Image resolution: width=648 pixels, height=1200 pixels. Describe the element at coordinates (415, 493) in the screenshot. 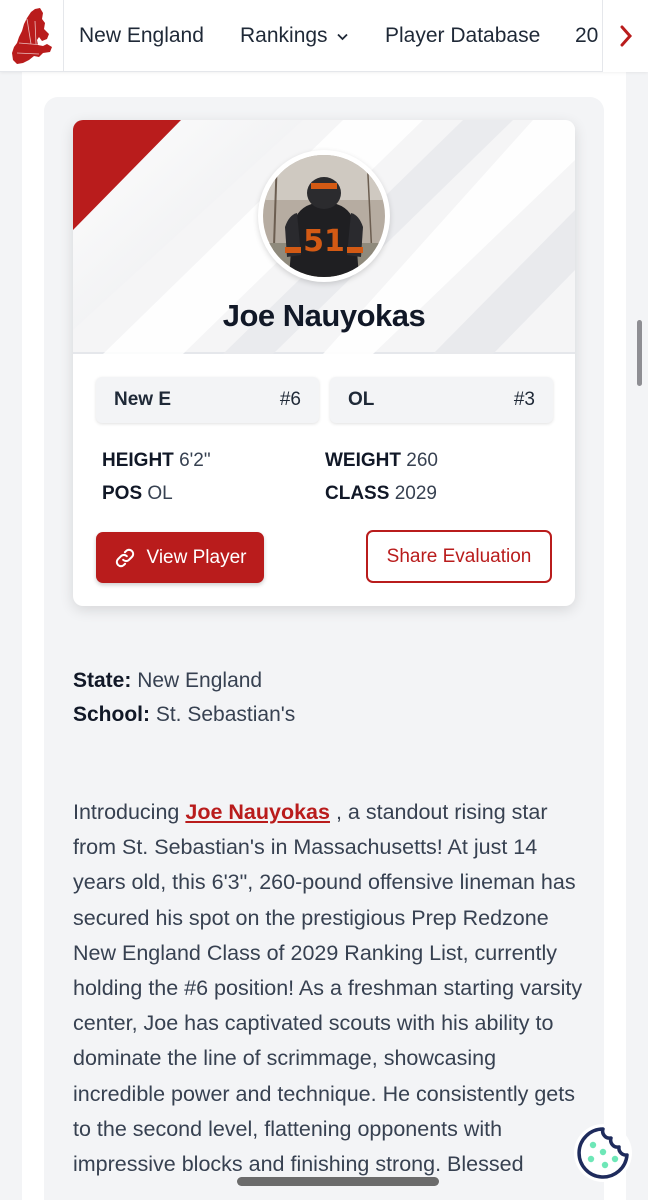

I see `class-value: 2029` at that location.